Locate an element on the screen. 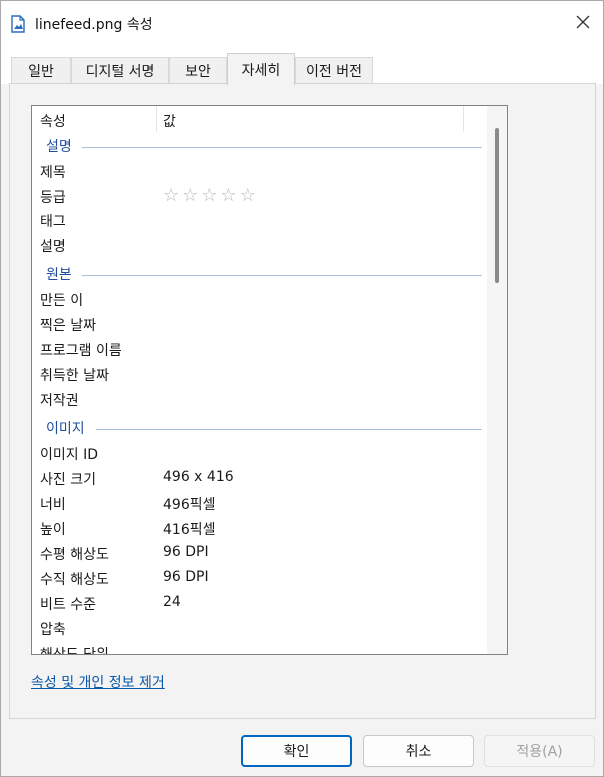  row-height: 높이 416픽셀 is located at coordinates (257, 529).